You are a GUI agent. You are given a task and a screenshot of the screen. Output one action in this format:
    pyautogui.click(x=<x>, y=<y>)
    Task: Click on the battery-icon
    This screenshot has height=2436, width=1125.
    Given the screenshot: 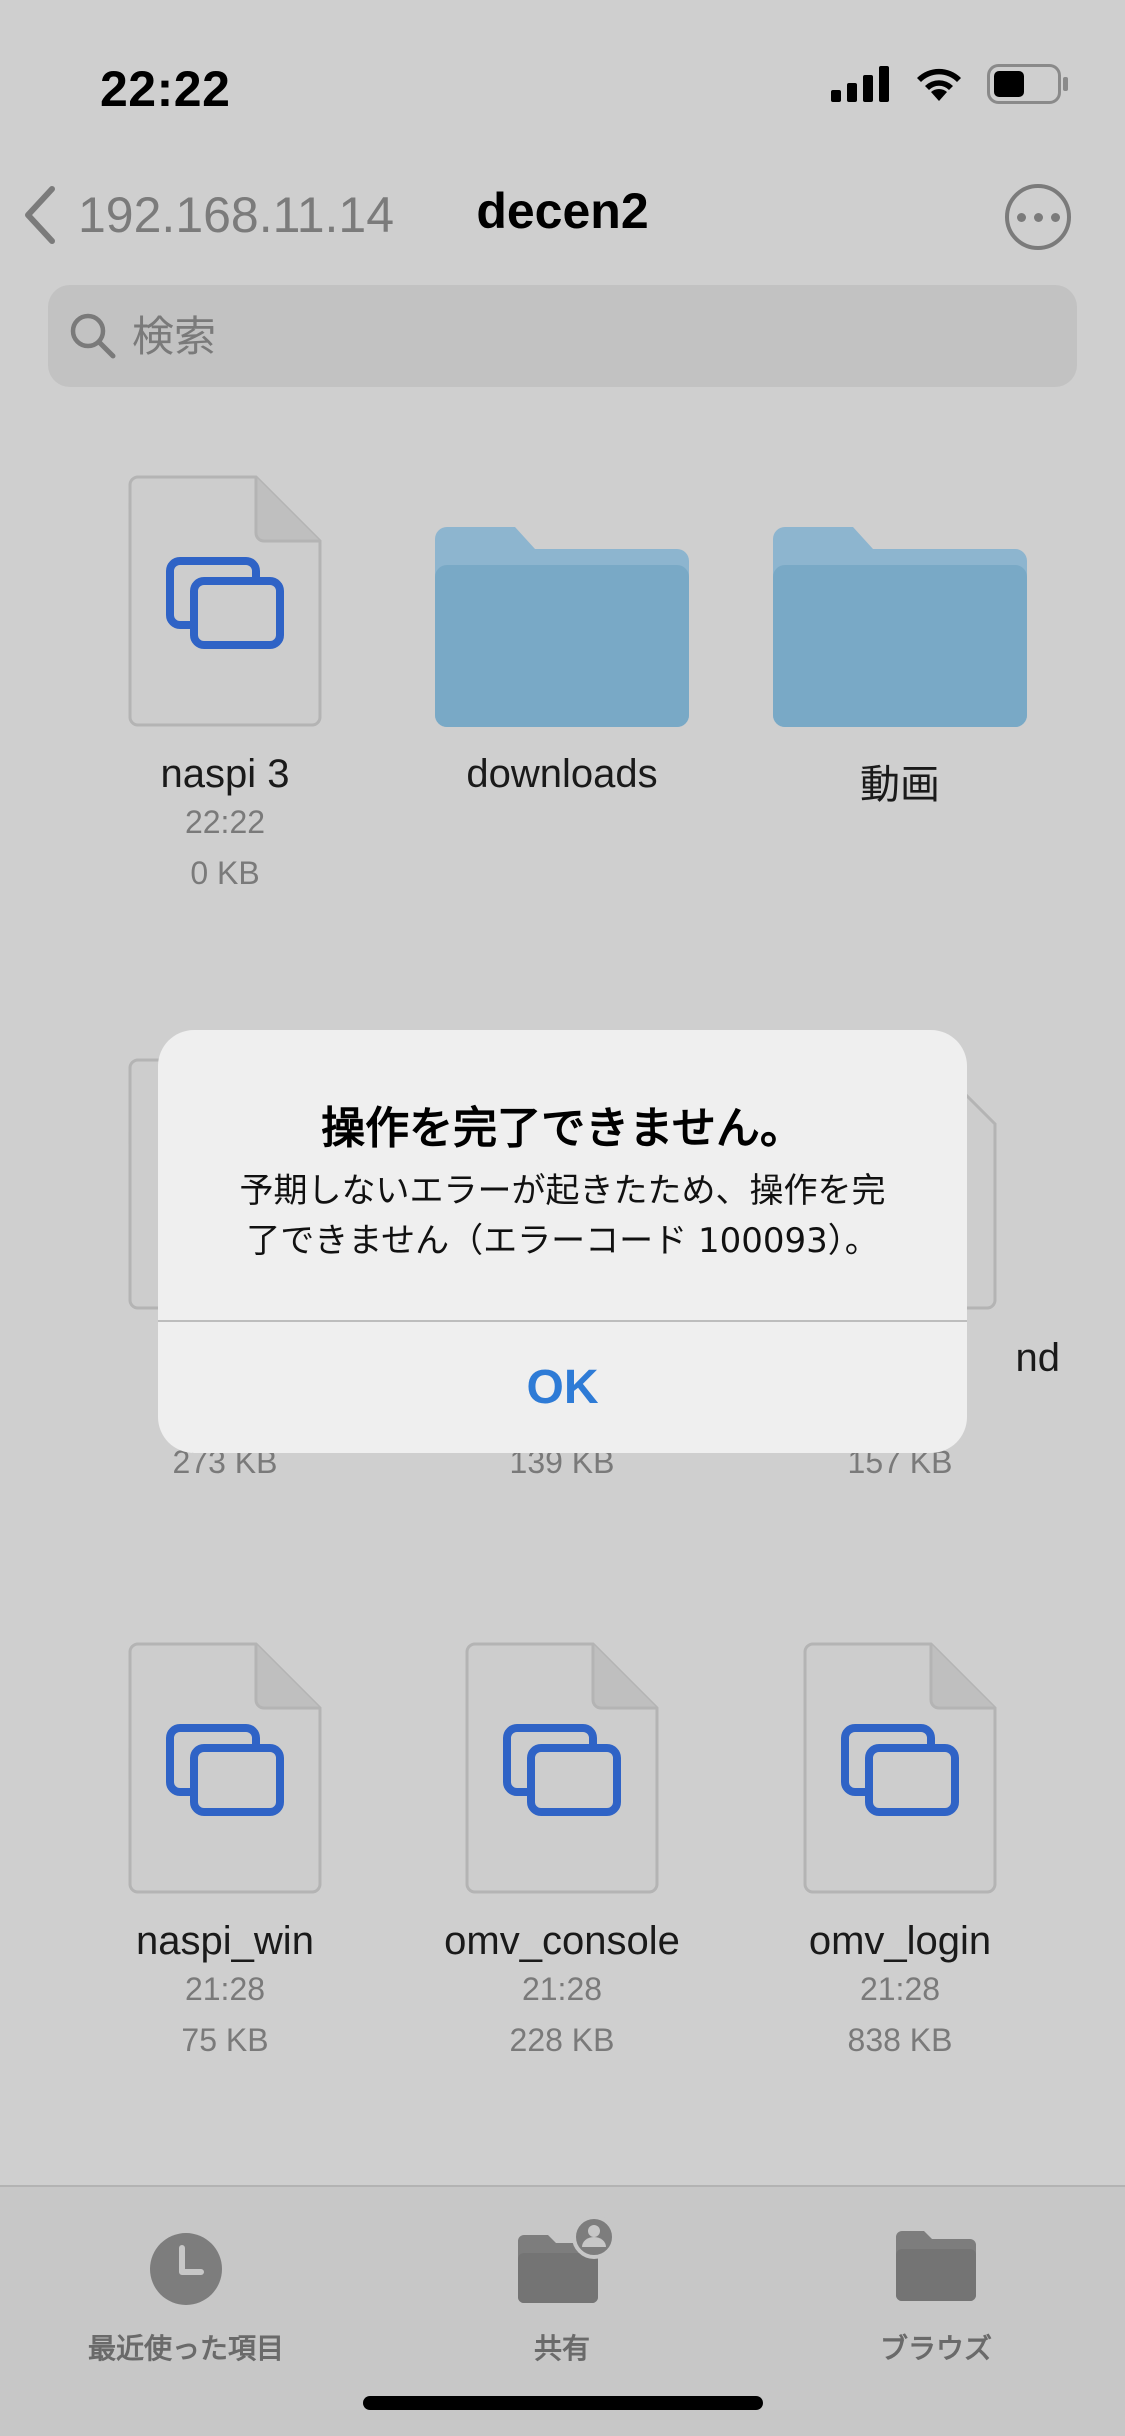 What is the action you would take?
    pyautogui.click(x=1027, y=84)
    